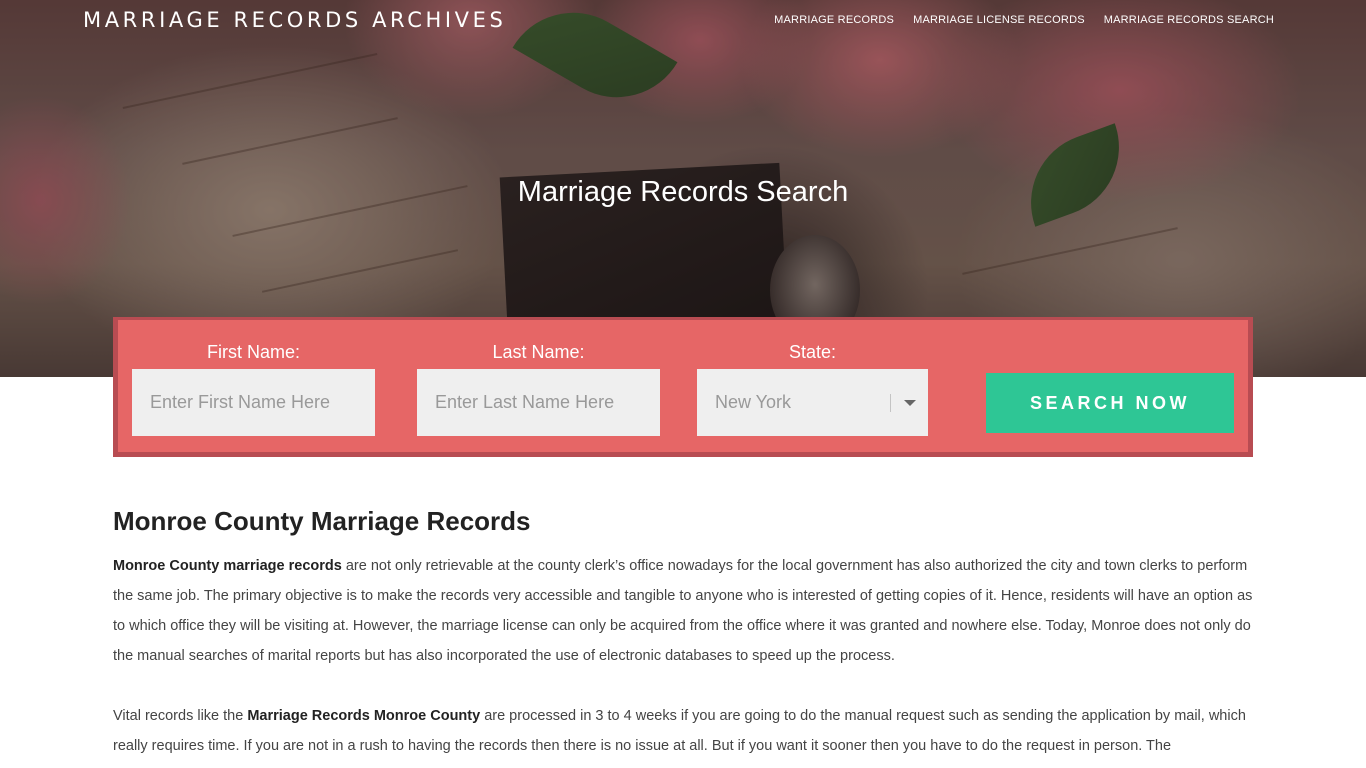 The image size is (1366, 768). I want to click on first-name-input: Enter First Name Here, so click(253, 402).